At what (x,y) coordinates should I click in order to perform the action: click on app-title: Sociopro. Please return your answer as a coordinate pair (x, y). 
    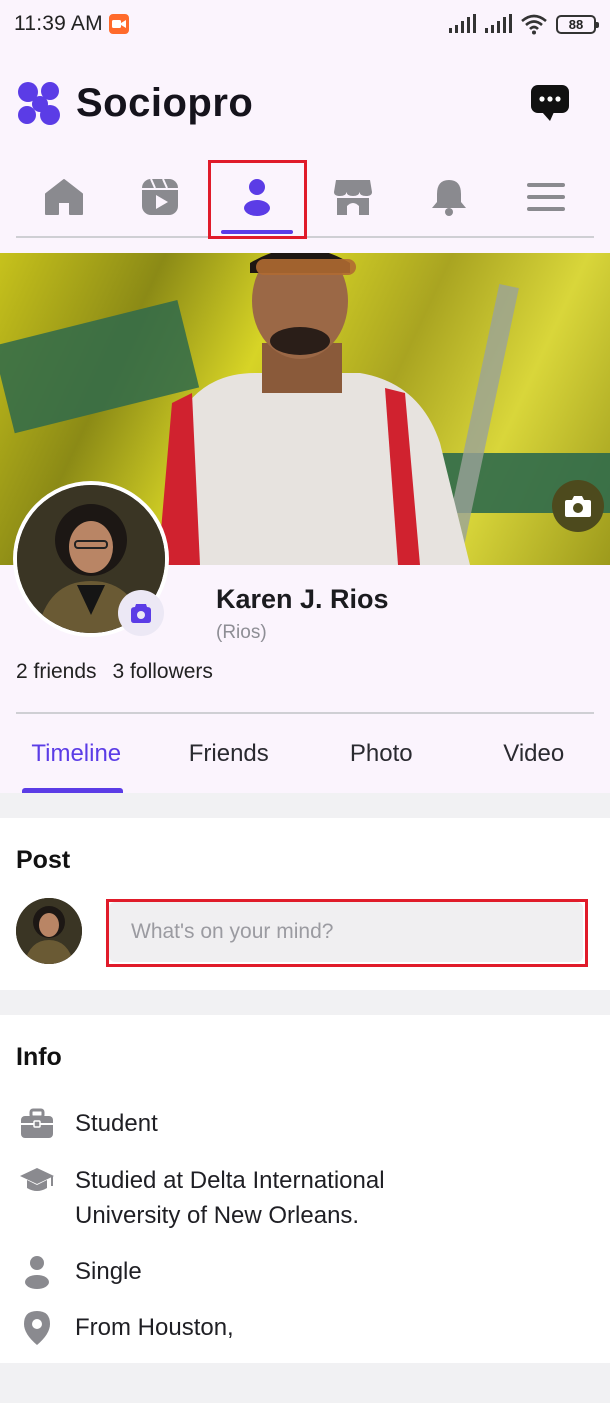
    Looking at the image, I should click on (165, 102).